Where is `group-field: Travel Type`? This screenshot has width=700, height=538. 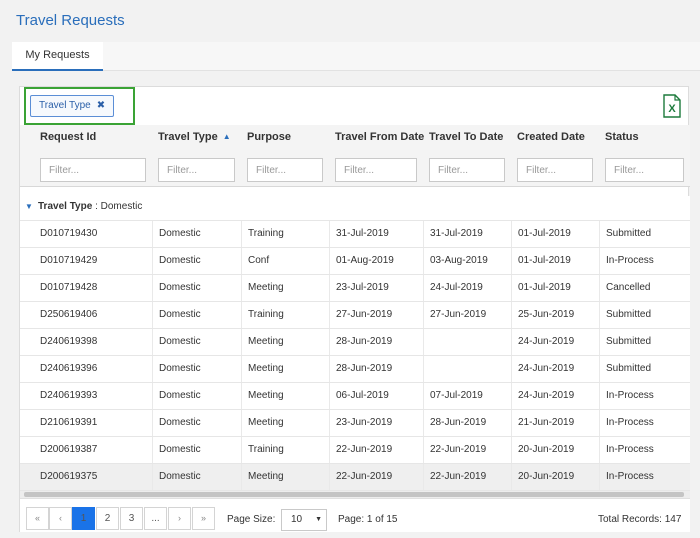 group-field: Travel Type is located at coordinates (65, 206).